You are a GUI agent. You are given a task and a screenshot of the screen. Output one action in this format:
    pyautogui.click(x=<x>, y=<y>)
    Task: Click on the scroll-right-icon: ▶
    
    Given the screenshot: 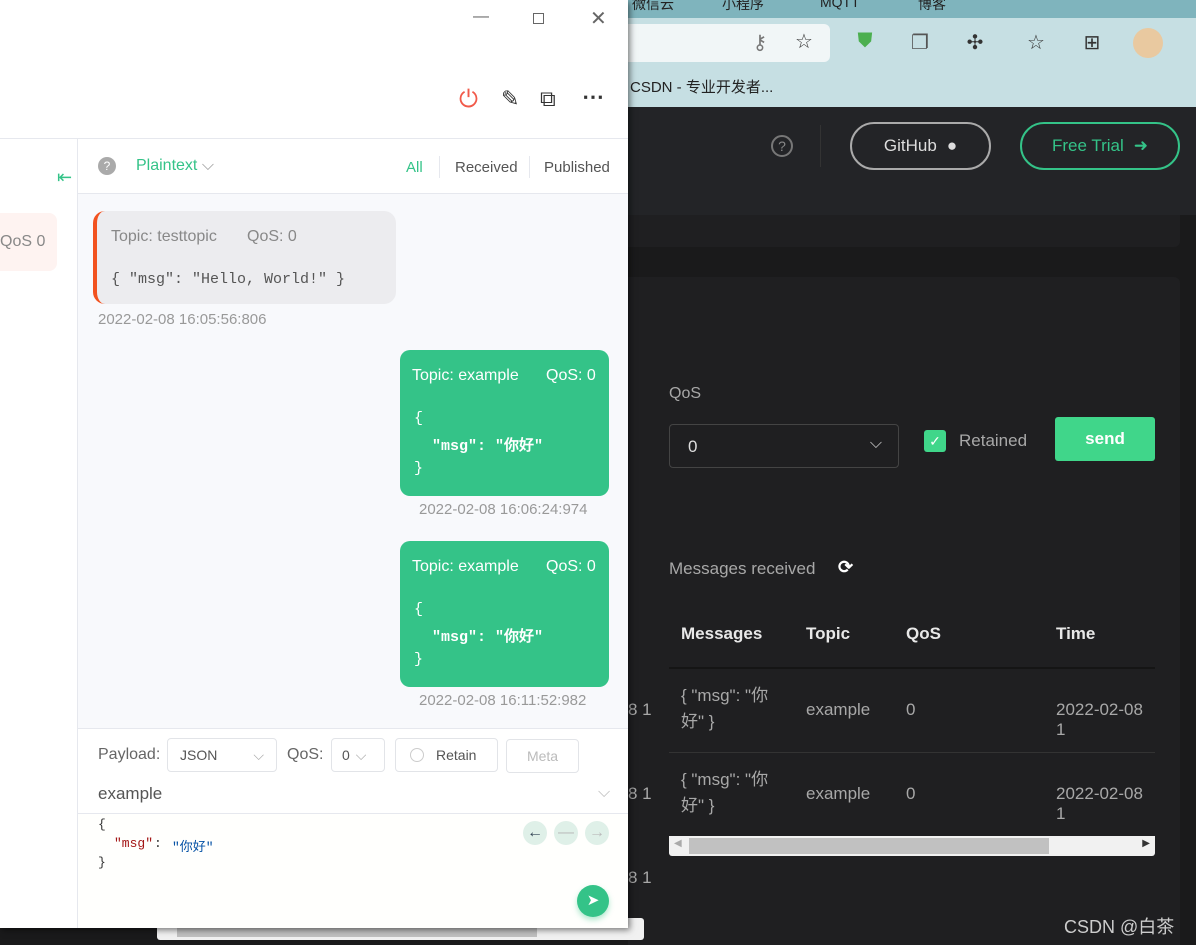 What is the action you would take?
    pyautogui.click(x=1146, y=843)
    